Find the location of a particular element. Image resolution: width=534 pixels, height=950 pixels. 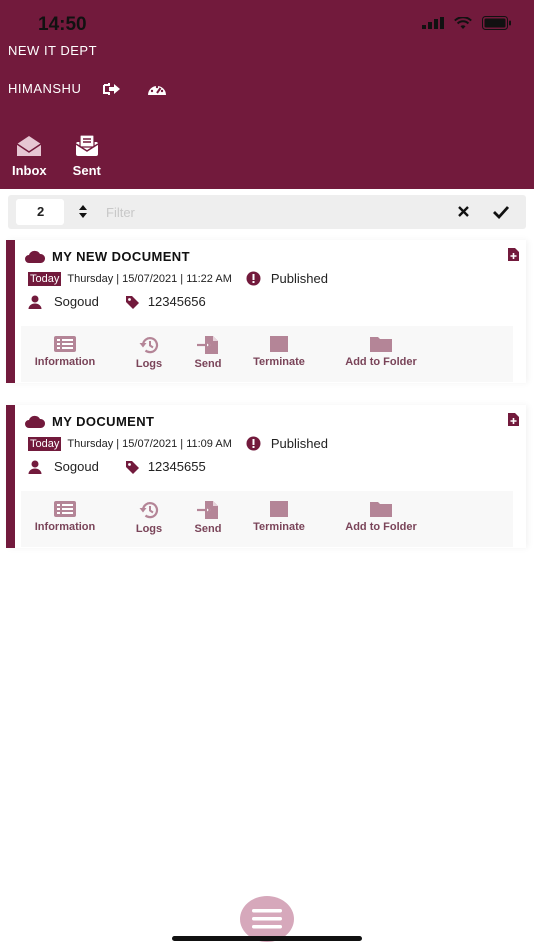

mailbox-tabs: Inbox Sent is located at coordinates (56, 156).